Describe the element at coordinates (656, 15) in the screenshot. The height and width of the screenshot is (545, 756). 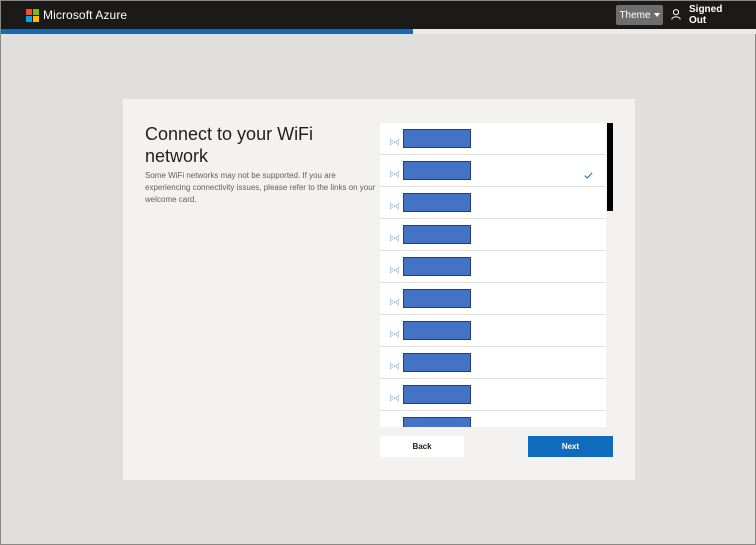
I see `chevron-down-icon` at that location.